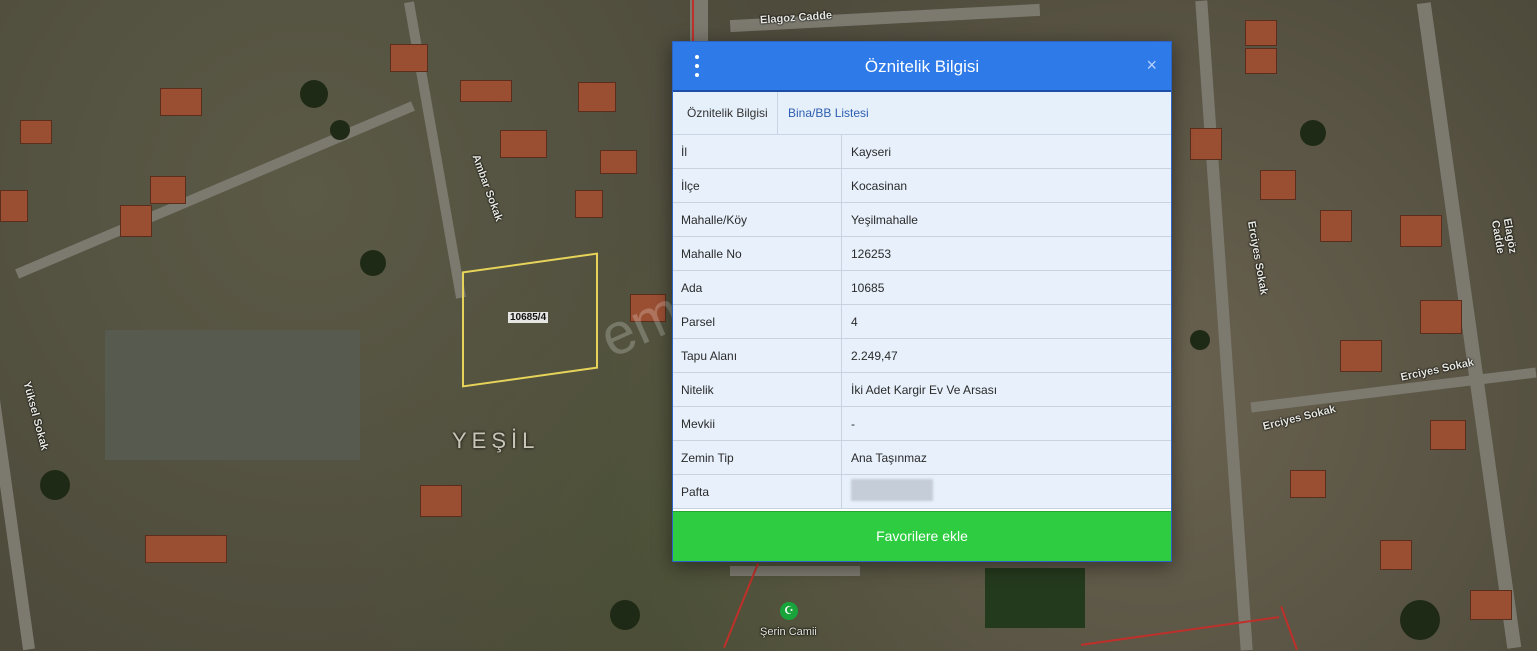  I want to click on table-row: İl Kayseri, so click(922, 152).